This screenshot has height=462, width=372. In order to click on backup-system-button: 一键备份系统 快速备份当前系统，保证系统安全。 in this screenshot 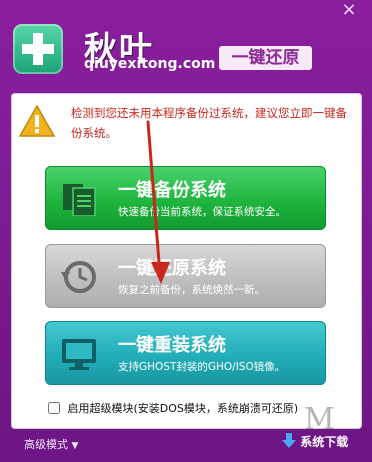, I will do `click(185, 198)`.